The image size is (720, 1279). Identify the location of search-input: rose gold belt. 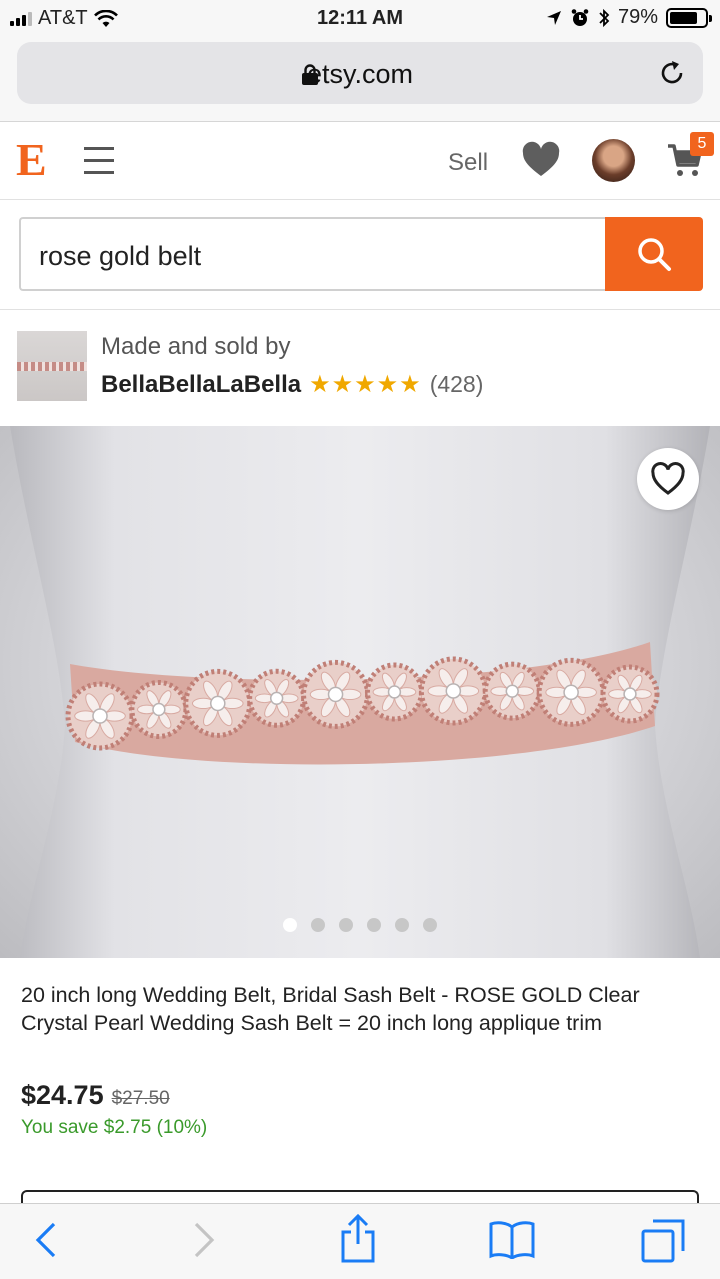
(313, 254).